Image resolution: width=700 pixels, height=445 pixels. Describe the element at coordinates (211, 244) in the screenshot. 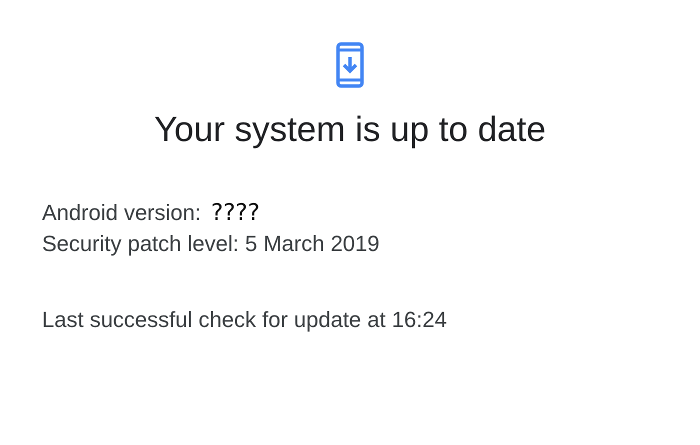

I see `patch-level-text: Security patch level: 5 March 2019` at that location.